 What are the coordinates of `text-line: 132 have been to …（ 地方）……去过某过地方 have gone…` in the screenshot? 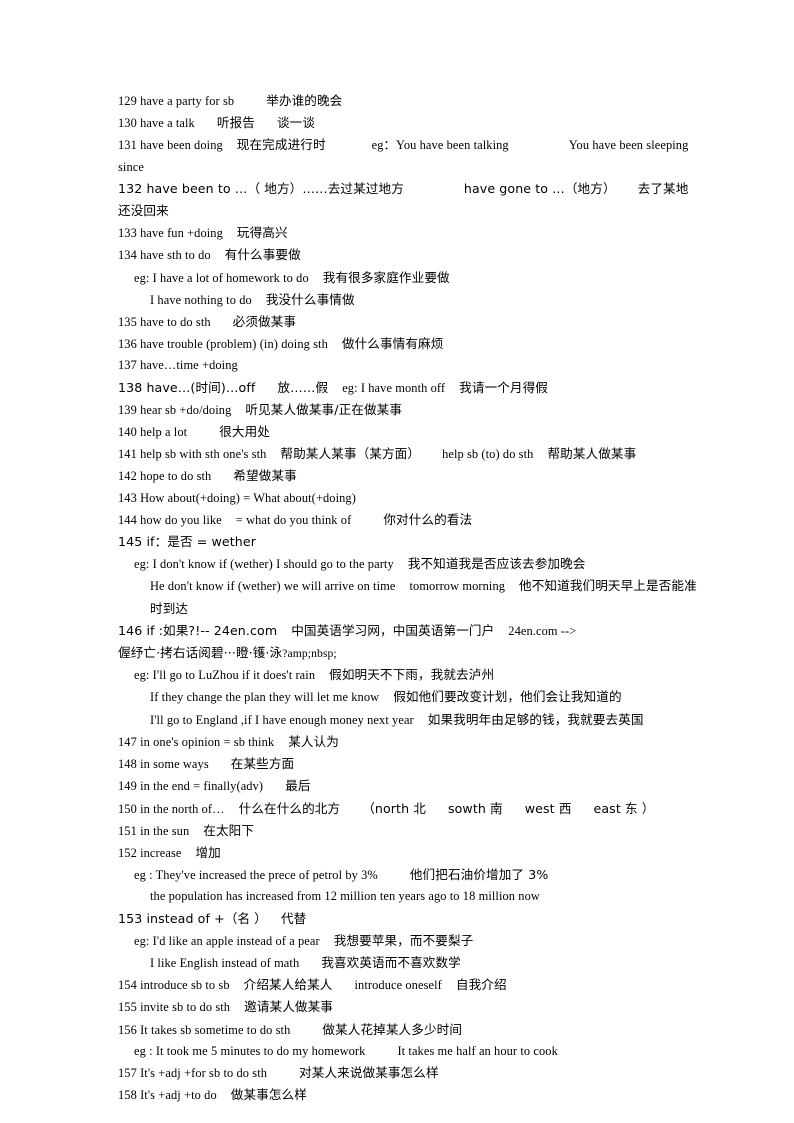 It's located at (408, 200).